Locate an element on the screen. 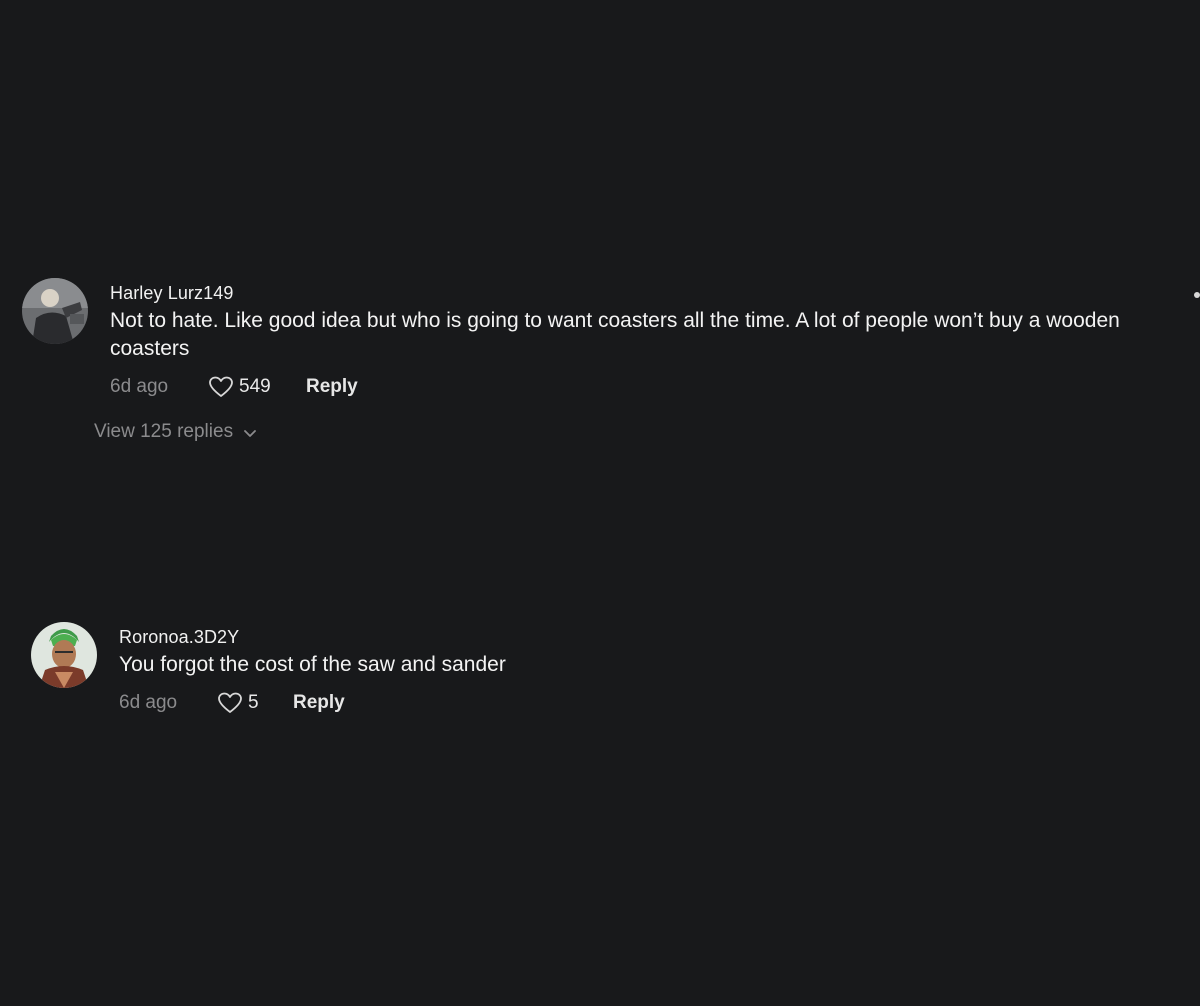  like-count: 549 is located at coordinates (255, 386).